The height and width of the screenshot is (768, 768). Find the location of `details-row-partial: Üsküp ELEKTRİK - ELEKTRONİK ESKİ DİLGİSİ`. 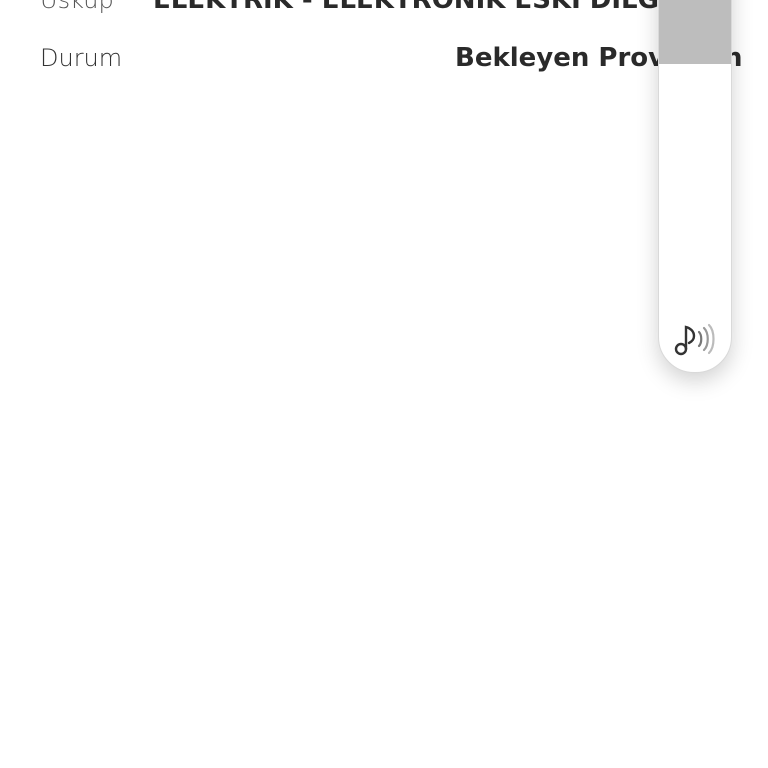

details-row-partial: Üsküp ELEKTRİK - ELEKTRONİK ESKİ DİLGİSİ is located at coordinates (390, 10).